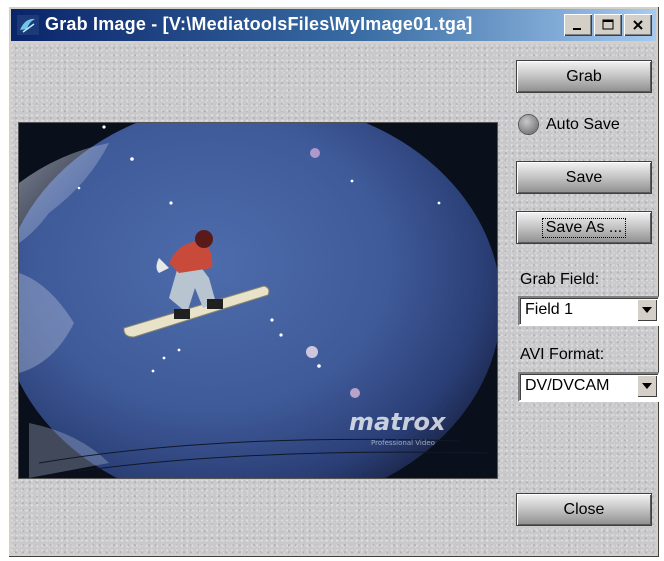 The width and height of the screenshot is (664, 561). Describe the element at coordinates (583, 124) in the screenshot. I see `auto-save-label: Auto Save` at that location.